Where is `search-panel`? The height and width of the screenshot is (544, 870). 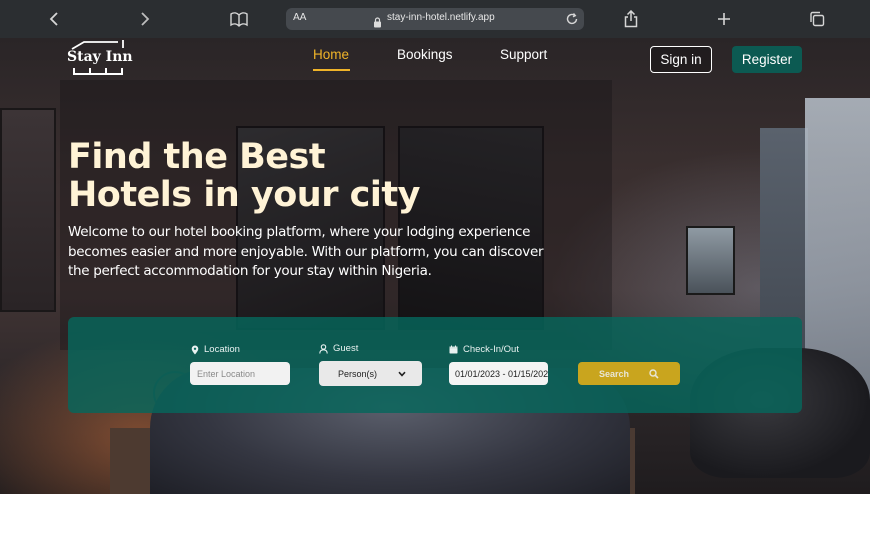
search-panel is located at coordinates (435, 365).